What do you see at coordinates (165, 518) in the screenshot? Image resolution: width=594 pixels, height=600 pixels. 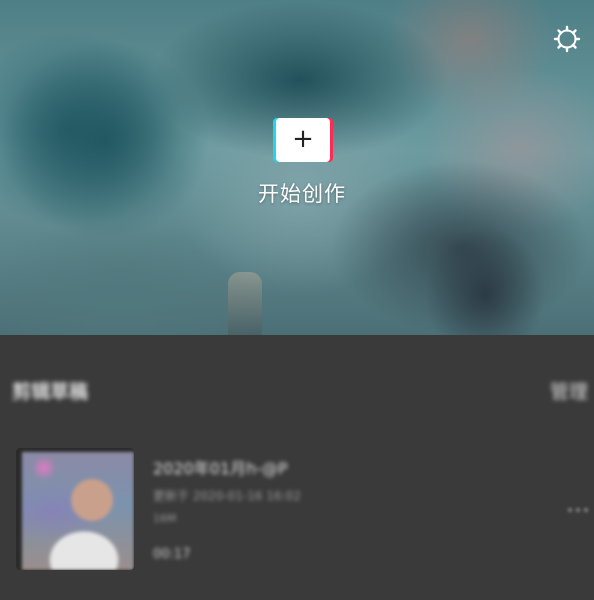 I see `draft-size: 16M` at bounding box center [165, 518].